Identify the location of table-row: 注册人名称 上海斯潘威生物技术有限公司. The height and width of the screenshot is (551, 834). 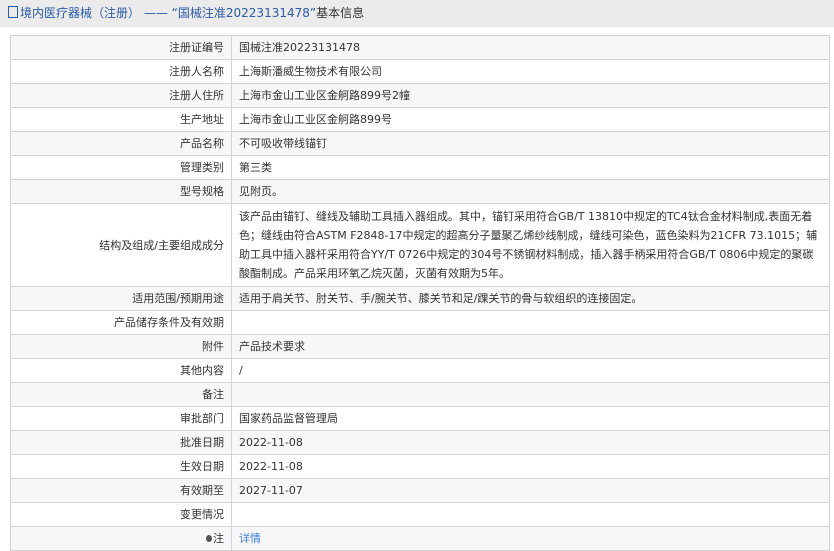
(420, 71).